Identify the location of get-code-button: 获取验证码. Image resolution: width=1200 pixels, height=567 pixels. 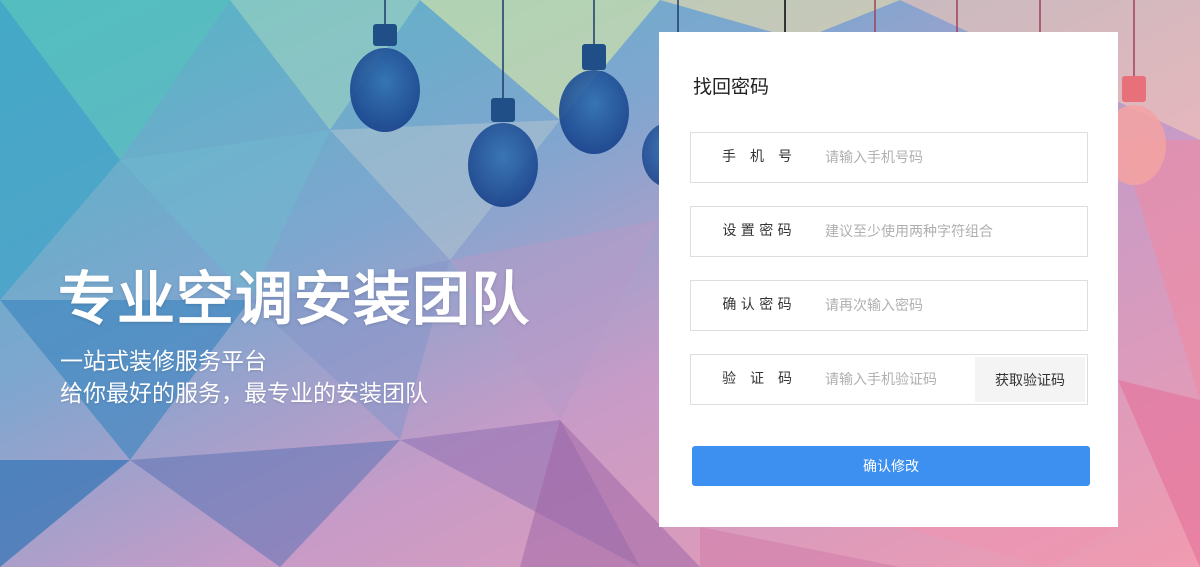
(1030, 379).